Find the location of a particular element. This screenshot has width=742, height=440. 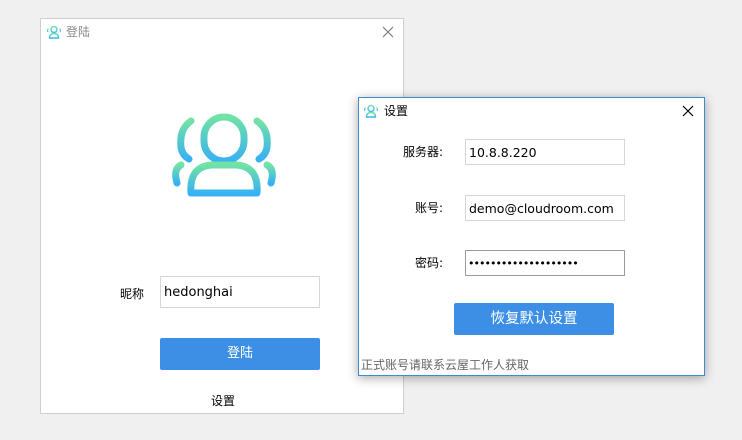

login-button: 登陆 is located at coordinates (240, 354).